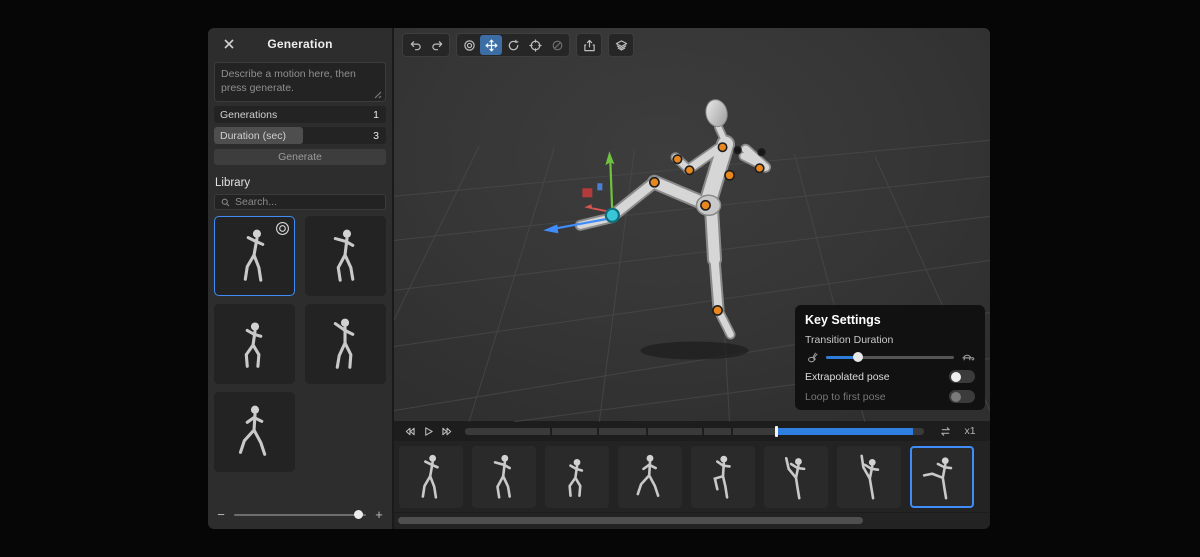 The width and height of the screenshot is (1200, 557). What do you see at coordinates (233, 183) in the screenshot?
I see `library-title: Library` at bounding box center [233, 183].